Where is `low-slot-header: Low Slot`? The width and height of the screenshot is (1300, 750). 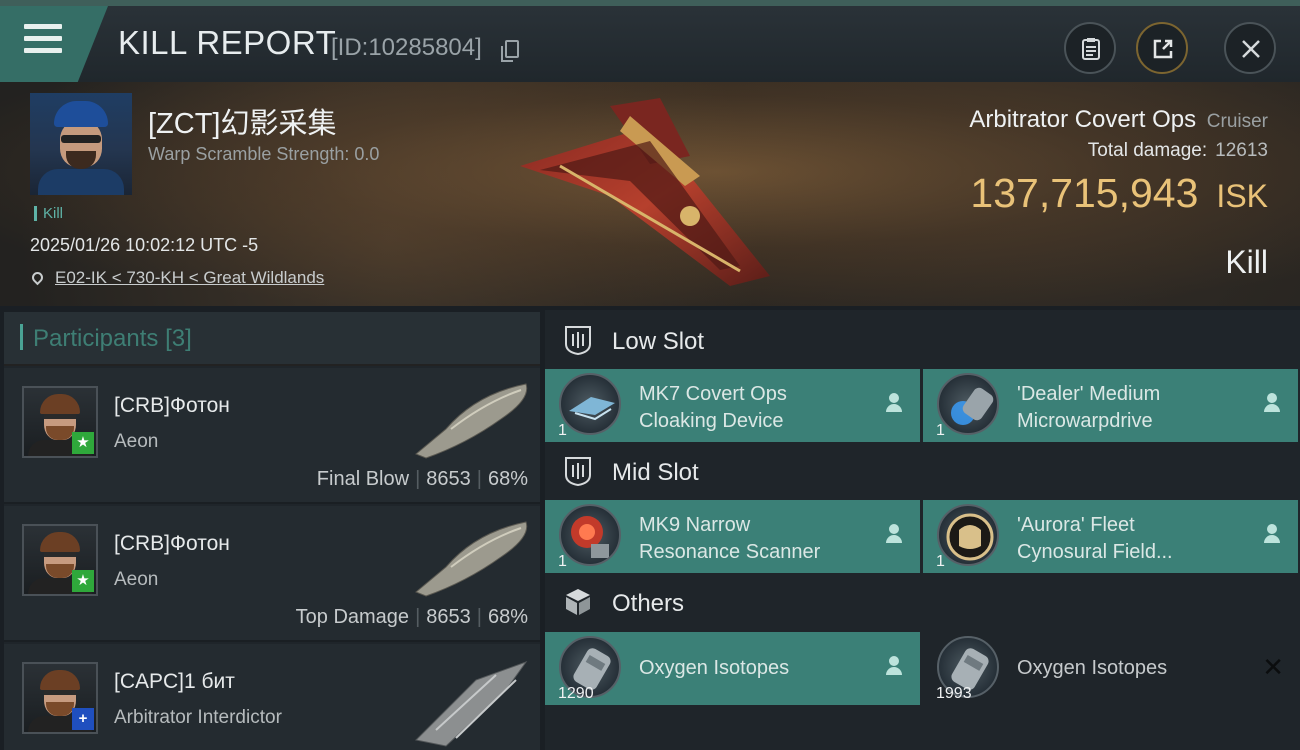 low-slot-header: Low Slot is located at coordinates (922, 341).